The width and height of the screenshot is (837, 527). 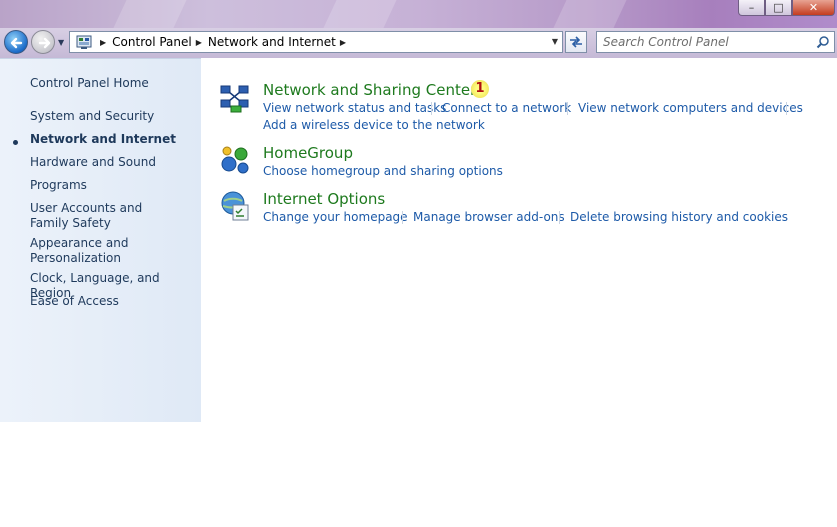 What do you see at coordinates (112, 83) in the screenshot?
I see `sidebar-item-control-panel-home: Control Panel Home` at bounding box center [112, 83].